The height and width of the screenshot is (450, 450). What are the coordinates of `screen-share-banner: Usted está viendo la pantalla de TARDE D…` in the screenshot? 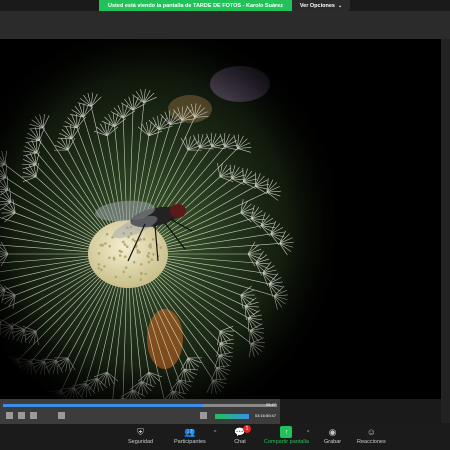 It's located at (195, 5).